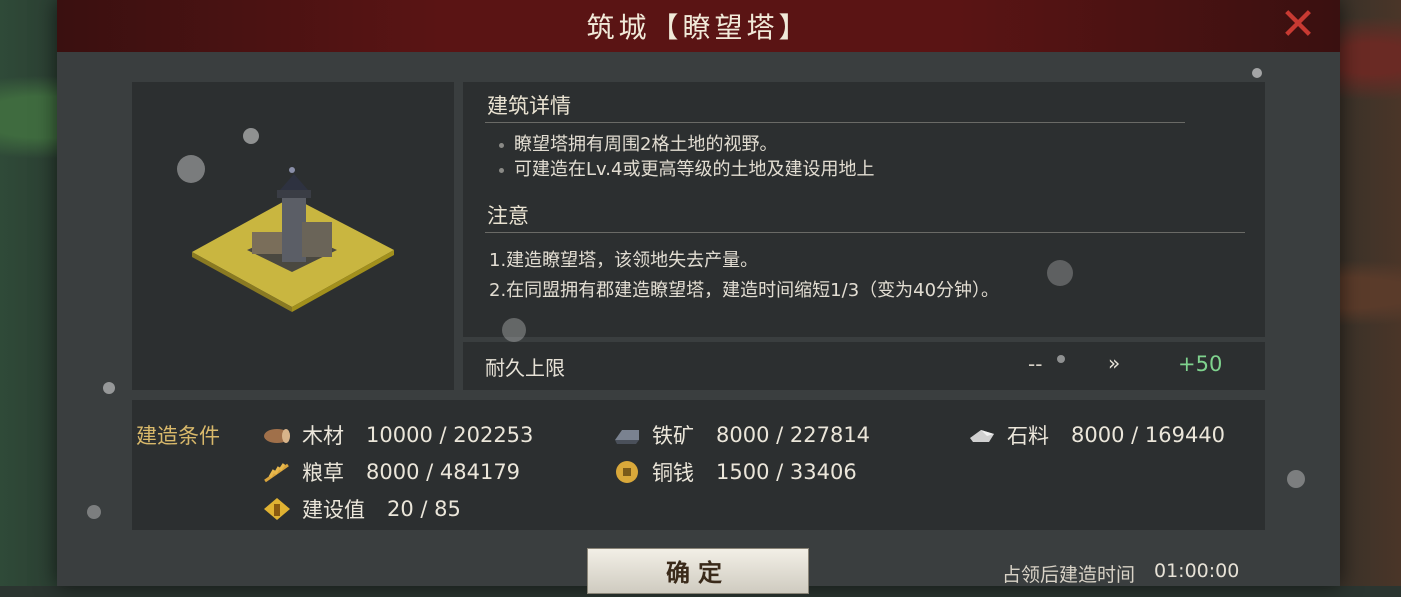 The image size is (1401, 597). I want to click on copper-coin-icon, so click(627, 472).